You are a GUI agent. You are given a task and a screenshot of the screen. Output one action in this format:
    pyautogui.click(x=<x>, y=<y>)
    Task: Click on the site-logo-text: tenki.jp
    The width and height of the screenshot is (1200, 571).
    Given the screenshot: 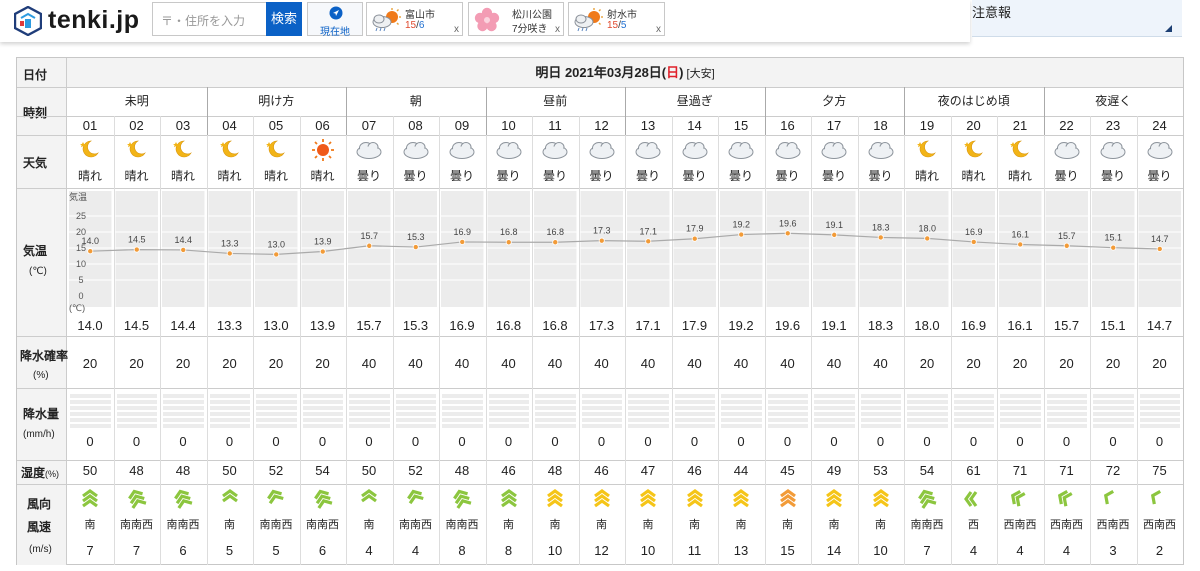 What is the action you would take?
    pyautogui.click(x=94, y=20)
    